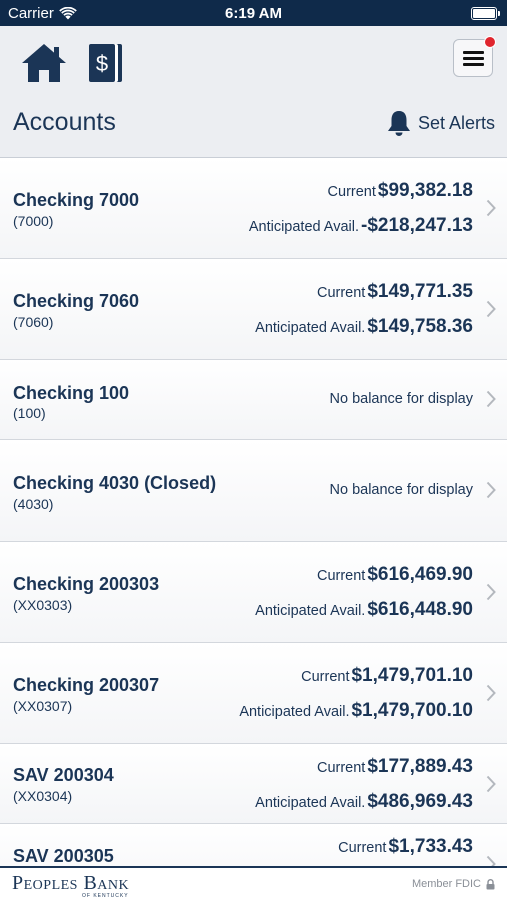  Describe the element at coordinates (420, 609) in the screenshot. I see `anticipated-amount: $616,448.90` at that location.